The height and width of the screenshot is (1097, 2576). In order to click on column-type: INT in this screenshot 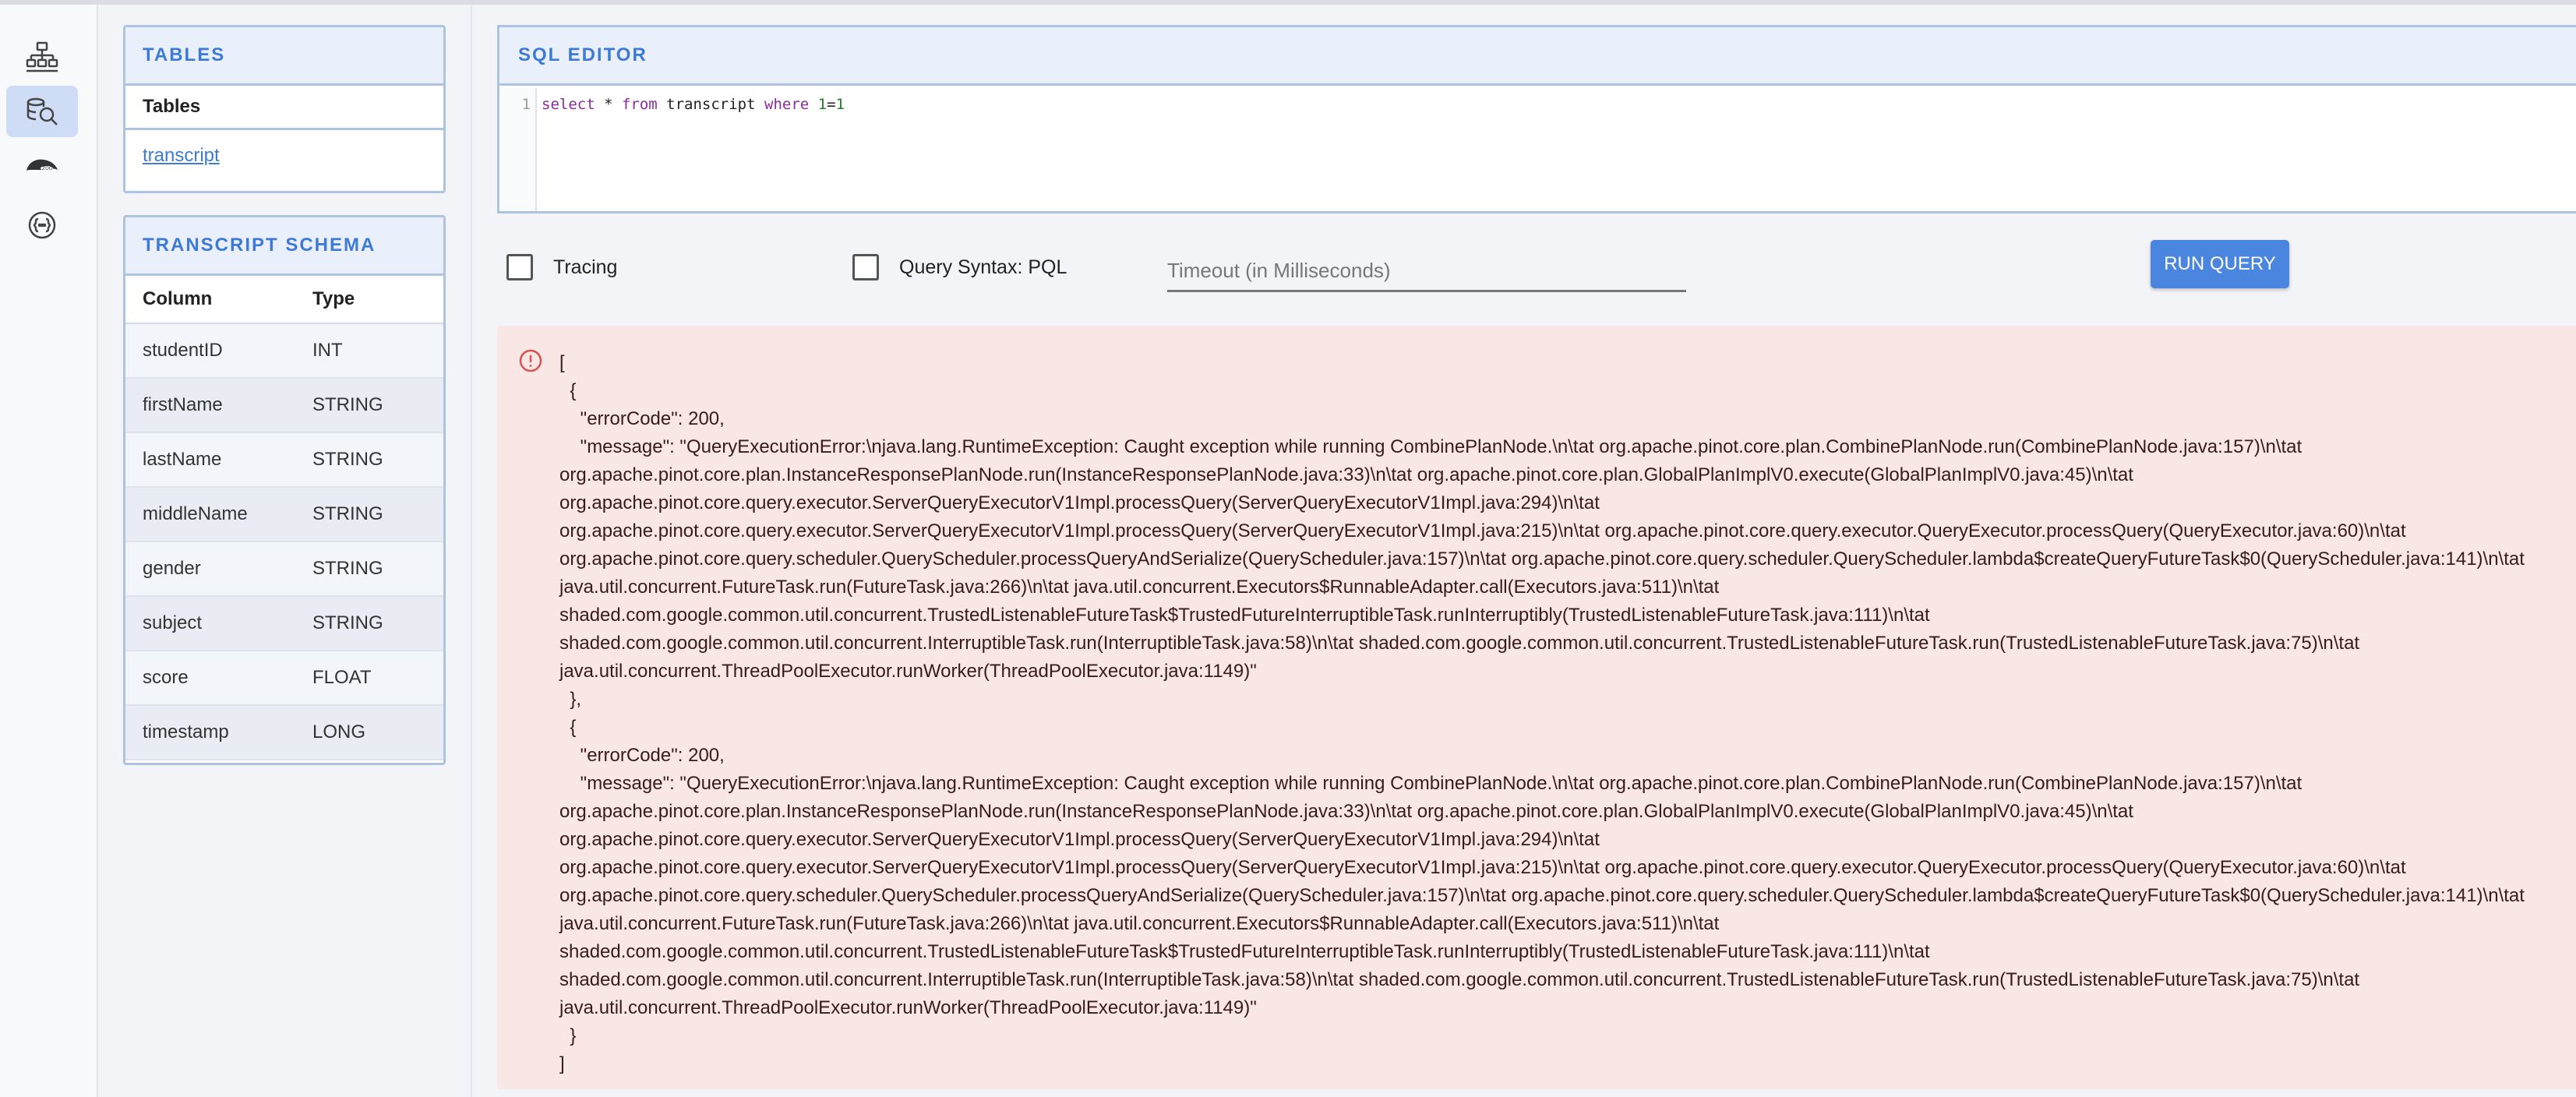, I will do `click(327, 351)`.